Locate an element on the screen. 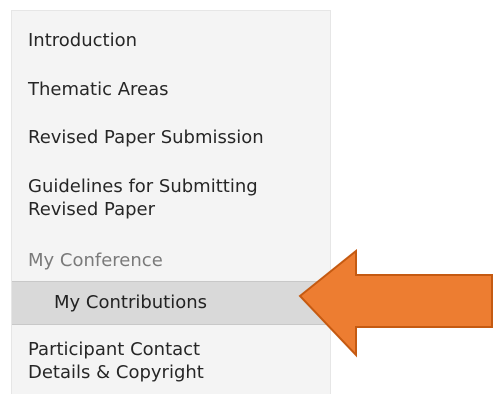 The height and width of the screenshot is (394, 496). sidebar-item-revised-paper-submission: Revised Paper Submission is located at coordinates (146, 138).